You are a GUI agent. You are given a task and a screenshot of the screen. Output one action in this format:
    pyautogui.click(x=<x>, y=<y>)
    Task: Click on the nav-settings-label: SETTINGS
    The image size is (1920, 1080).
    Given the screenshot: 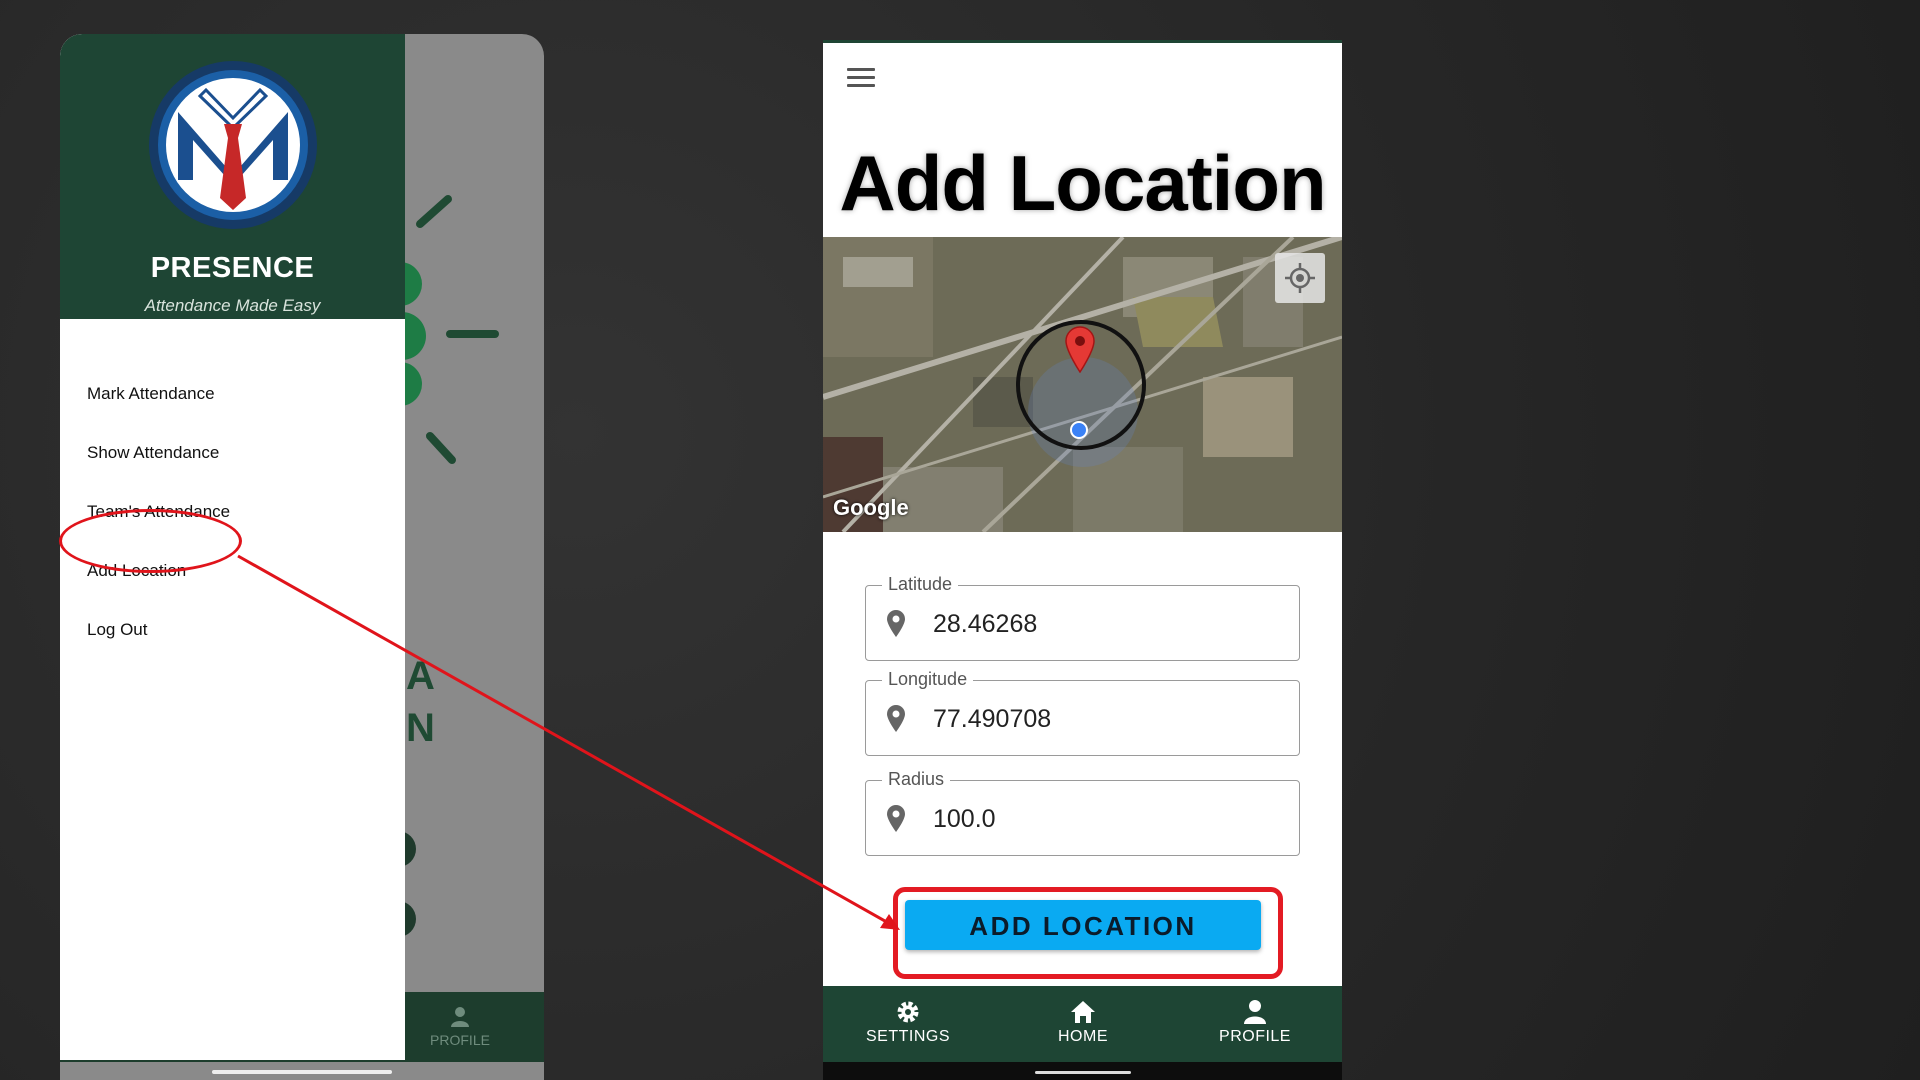 What is the action you would take?
    pyautogui.click(x=907, y=1036)
    